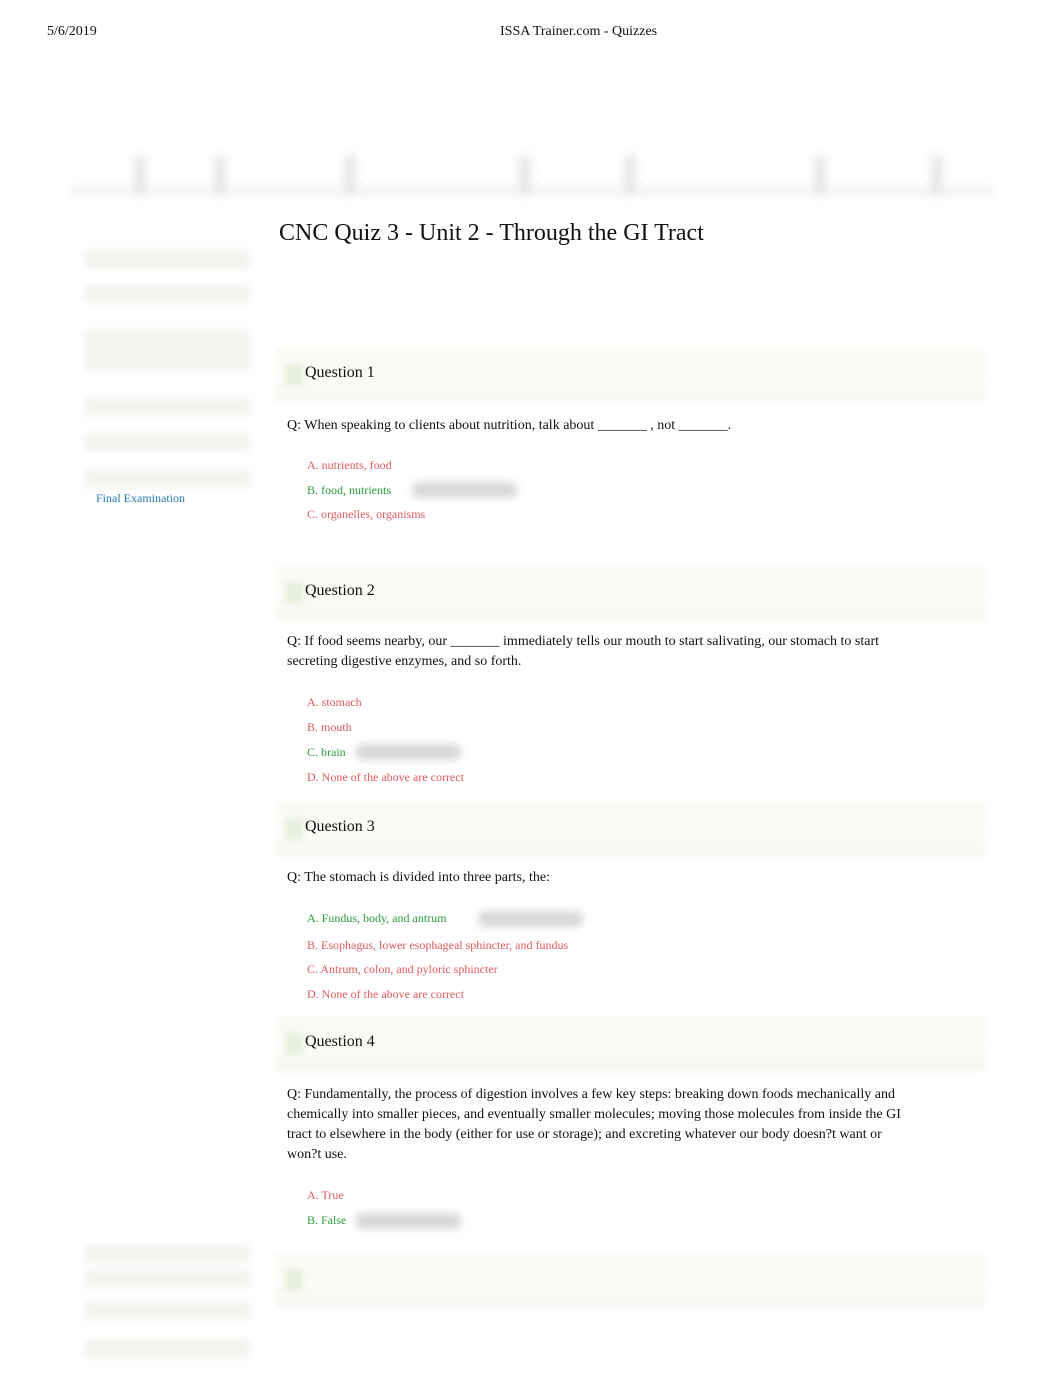 The height and width of the screenshot is (1377, 1062). I want to click on question-header: Question 2, so click(630, 593).